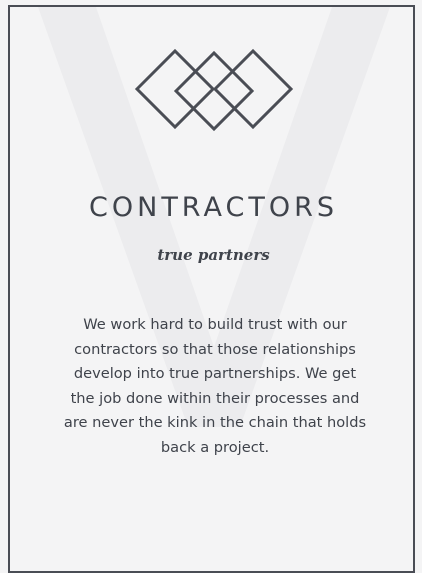 The image size is (422, 573). What do you see at coordinates (213, 255) in the screenshot?
I see `card-subtitle: true partners` at bounding box center [213, 255].